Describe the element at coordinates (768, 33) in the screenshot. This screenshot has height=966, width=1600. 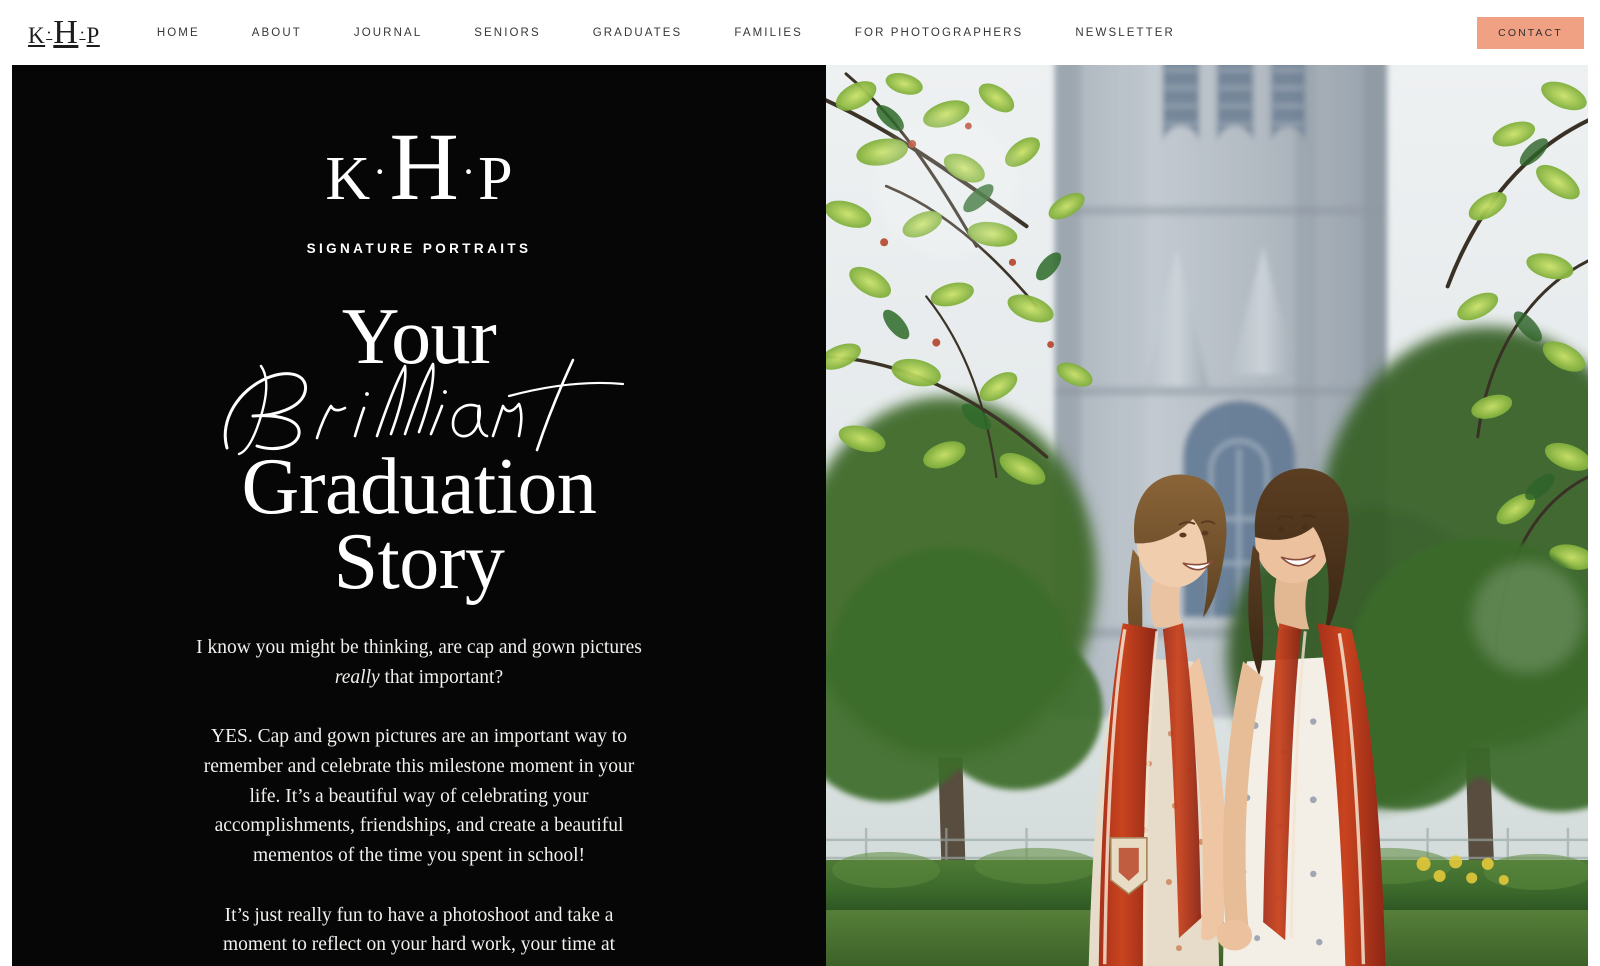
I see `nav-item-families: FAMILIES` at that location.